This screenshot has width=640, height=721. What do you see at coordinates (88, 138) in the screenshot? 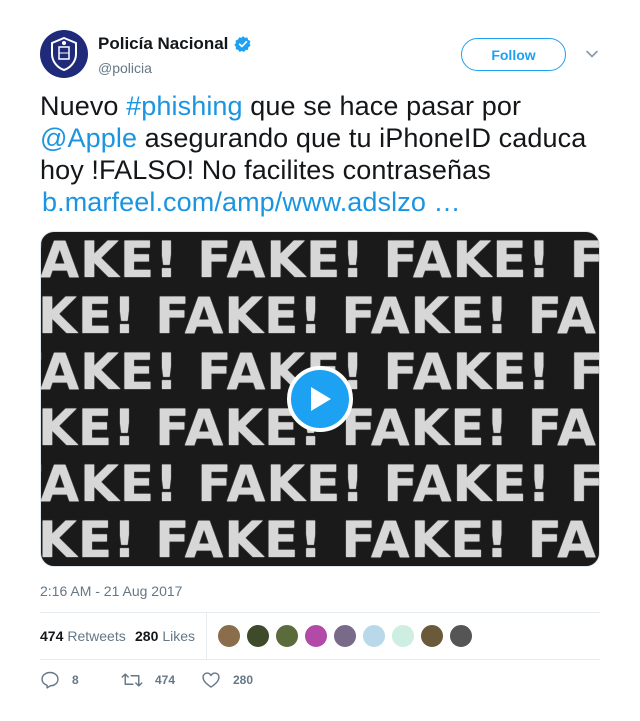
I see `mention-link: @Apple` at bounding box center [88, 138].